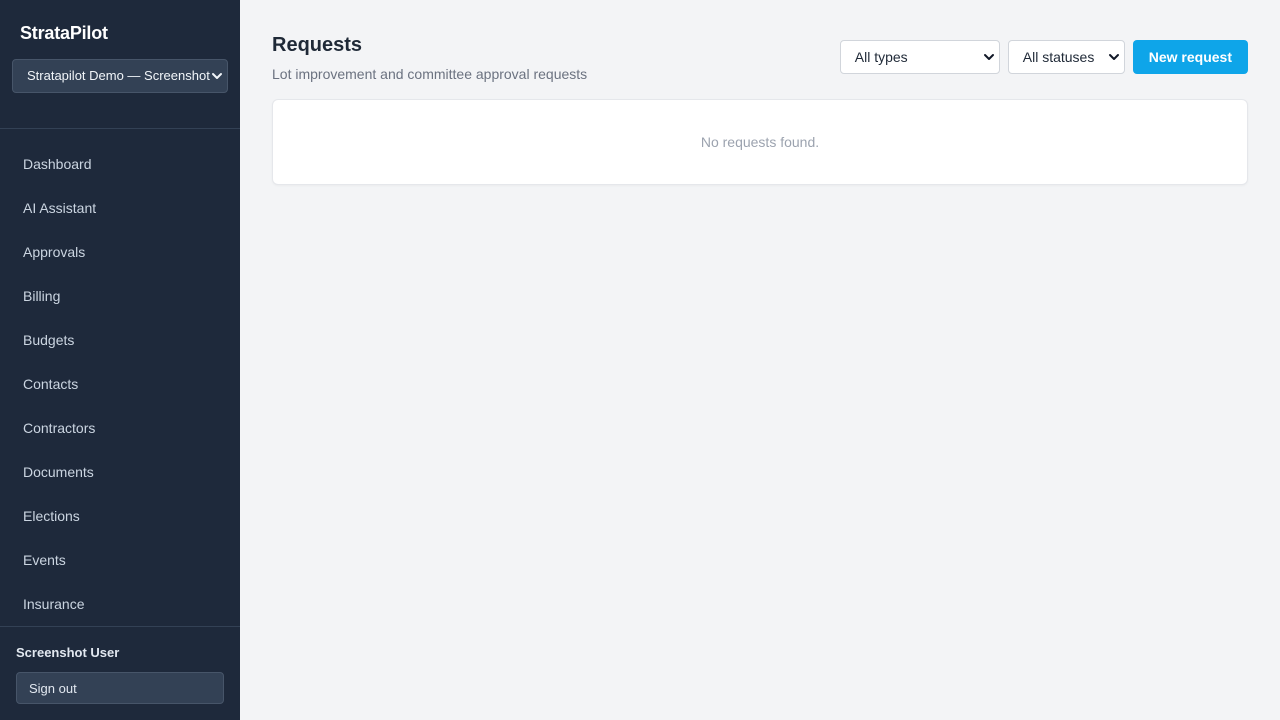 The image size is (1280, 720). I want to click on type-filter-select: All types, so click(919, 57).